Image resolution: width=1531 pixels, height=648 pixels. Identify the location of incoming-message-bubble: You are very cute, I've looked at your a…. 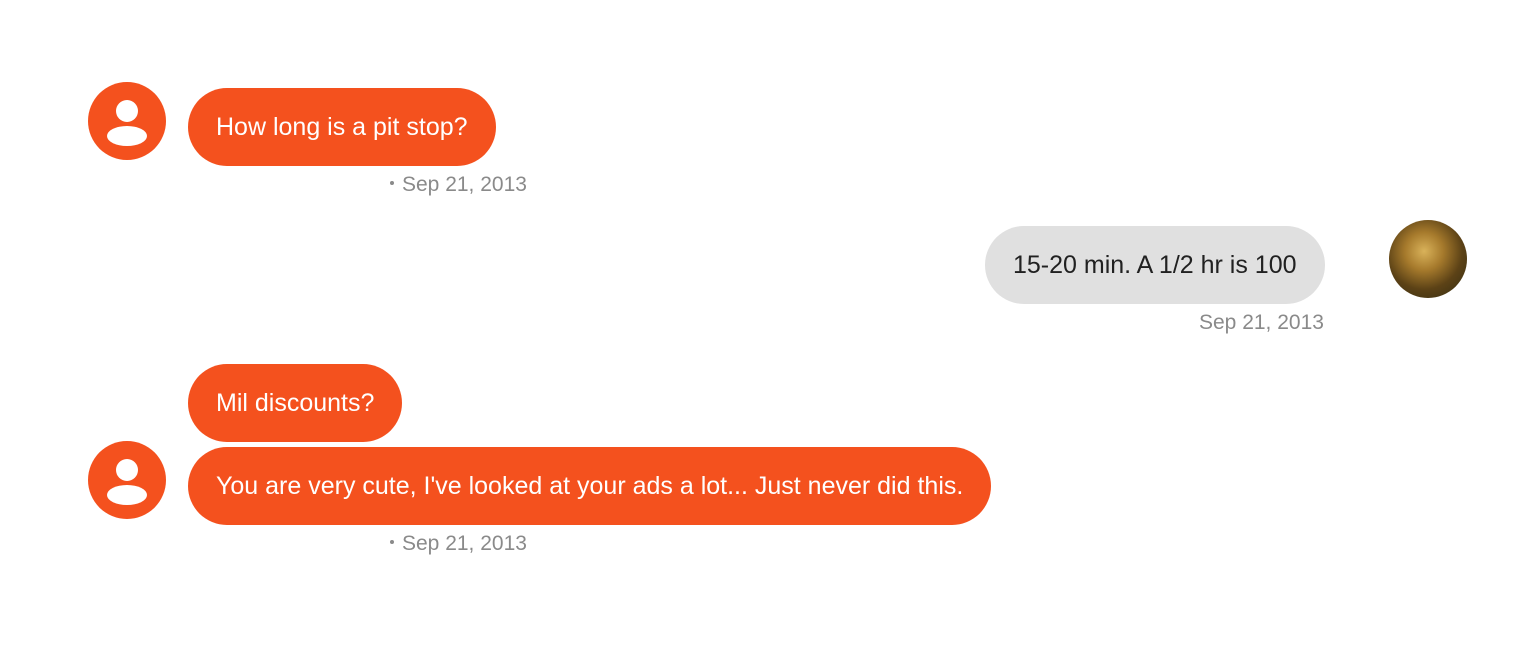
(590, 486).